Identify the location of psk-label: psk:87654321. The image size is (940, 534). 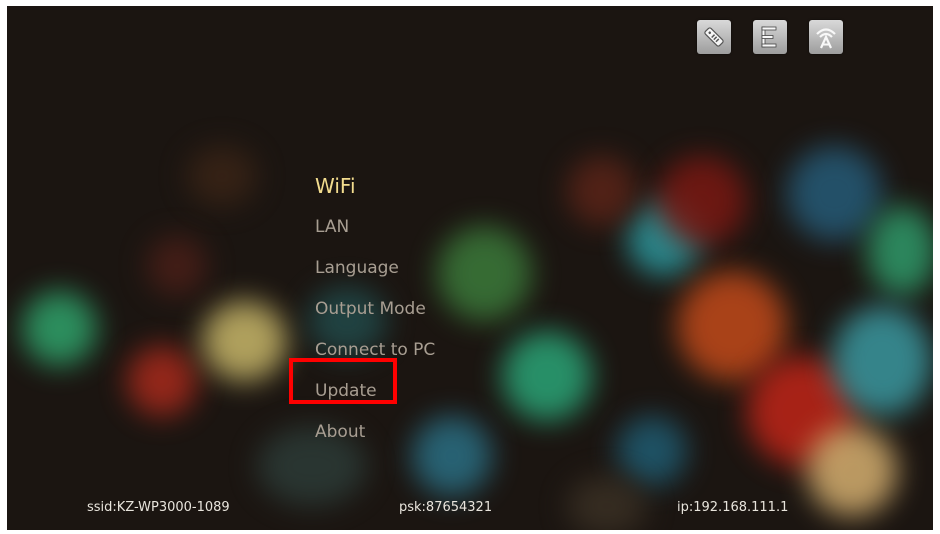
(446, 507).